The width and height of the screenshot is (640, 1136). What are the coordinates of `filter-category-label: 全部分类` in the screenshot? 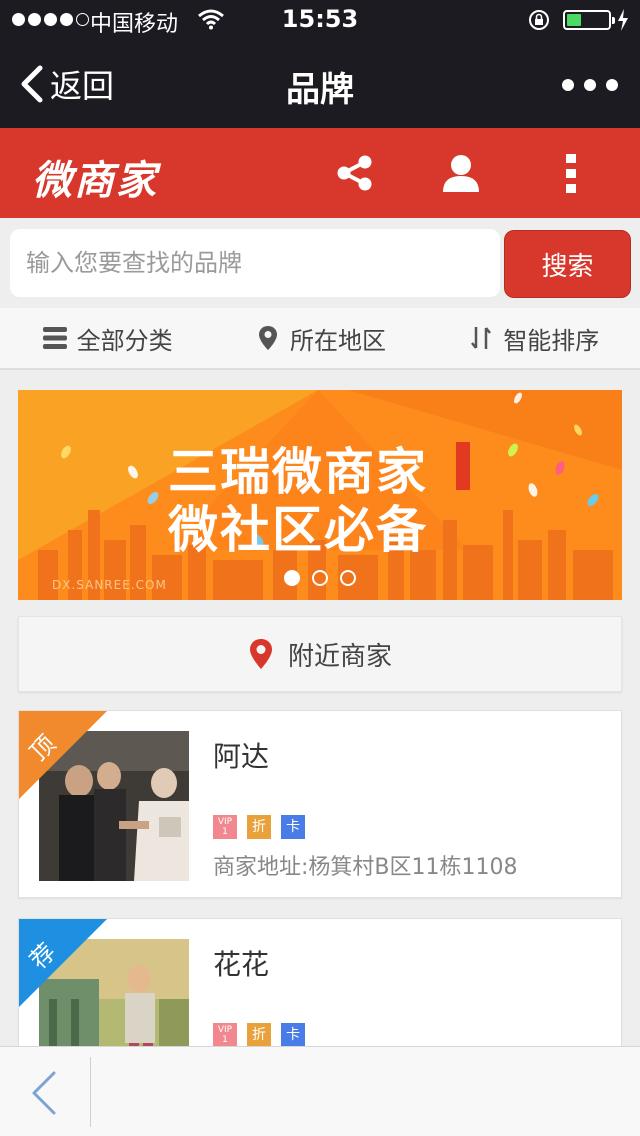 It's located at (124, 340).